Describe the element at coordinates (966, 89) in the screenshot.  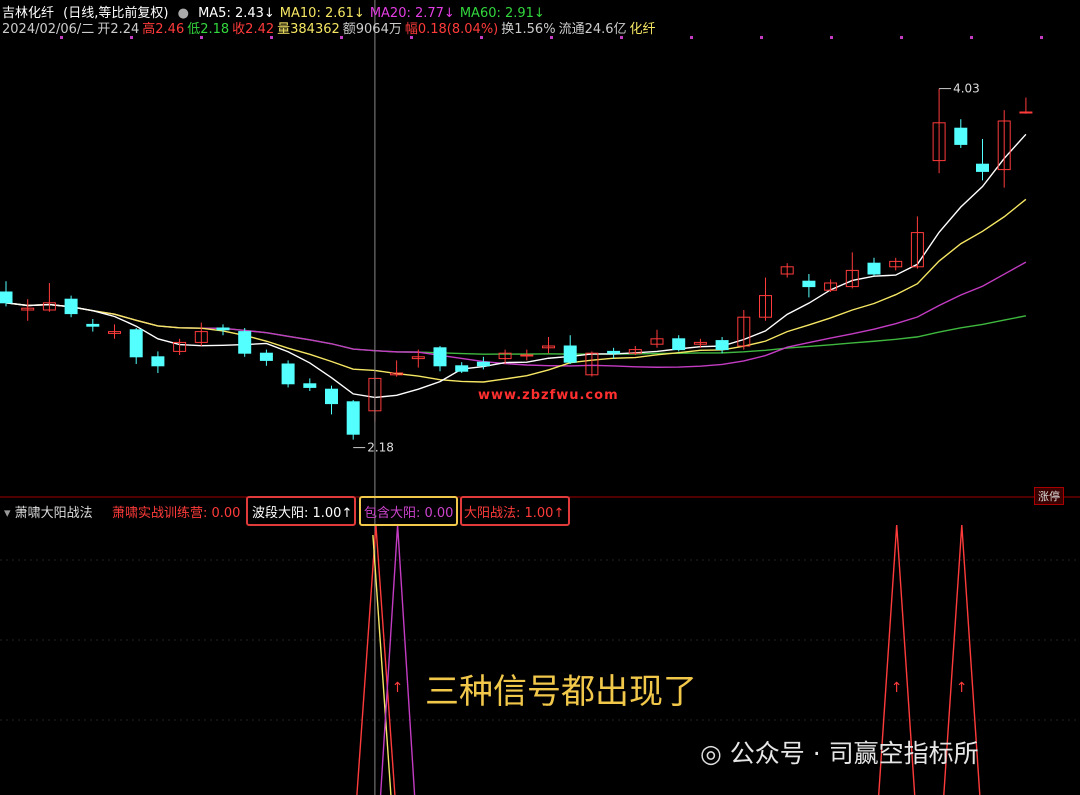
I see `high-label: 4.03` at that location.